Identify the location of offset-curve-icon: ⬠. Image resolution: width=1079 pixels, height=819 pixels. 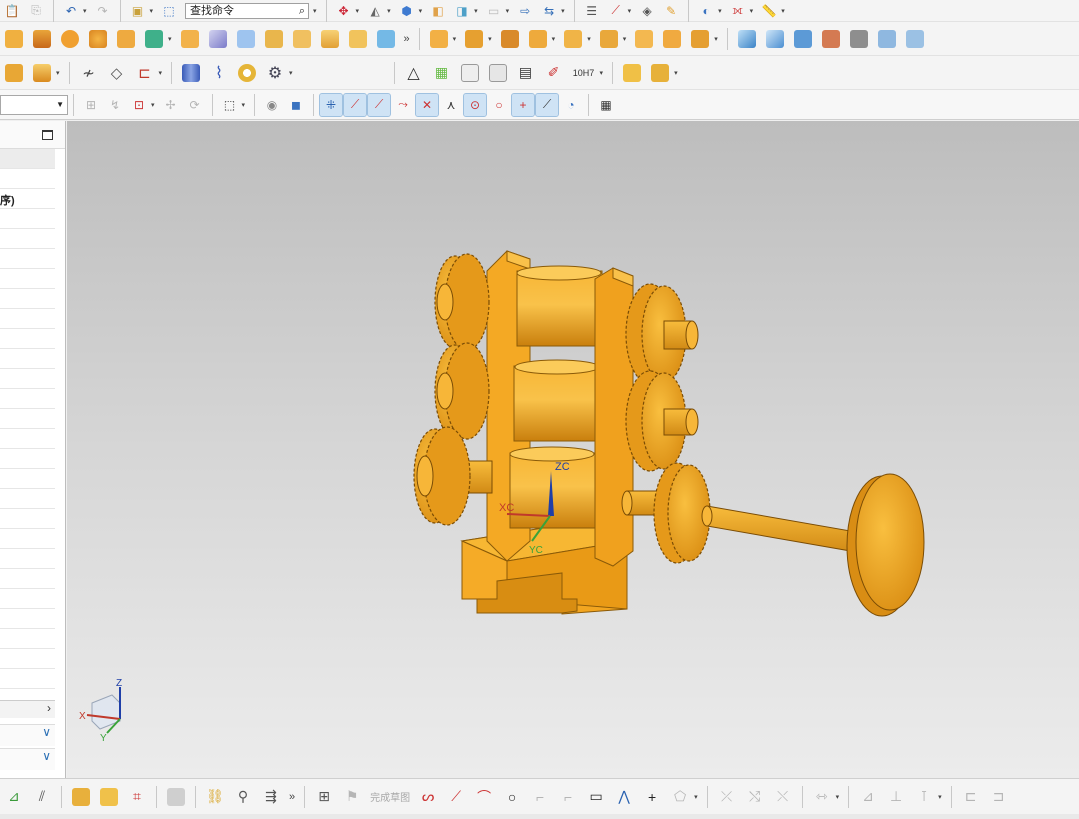
(680, 797).